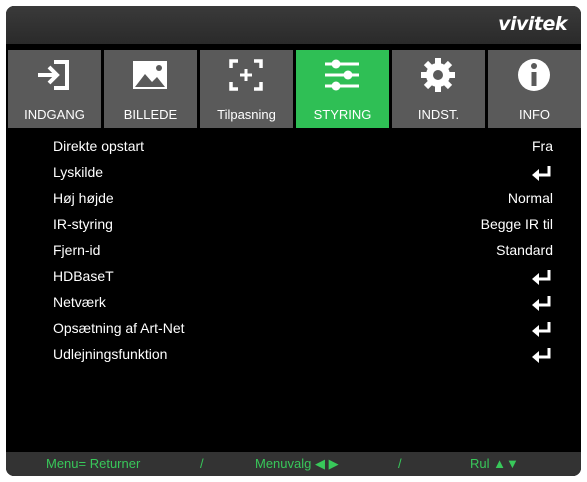 This screenshot has width=587, height=482. I want to click on menu-row-netvaerk: Netværk, so click(293, 303).